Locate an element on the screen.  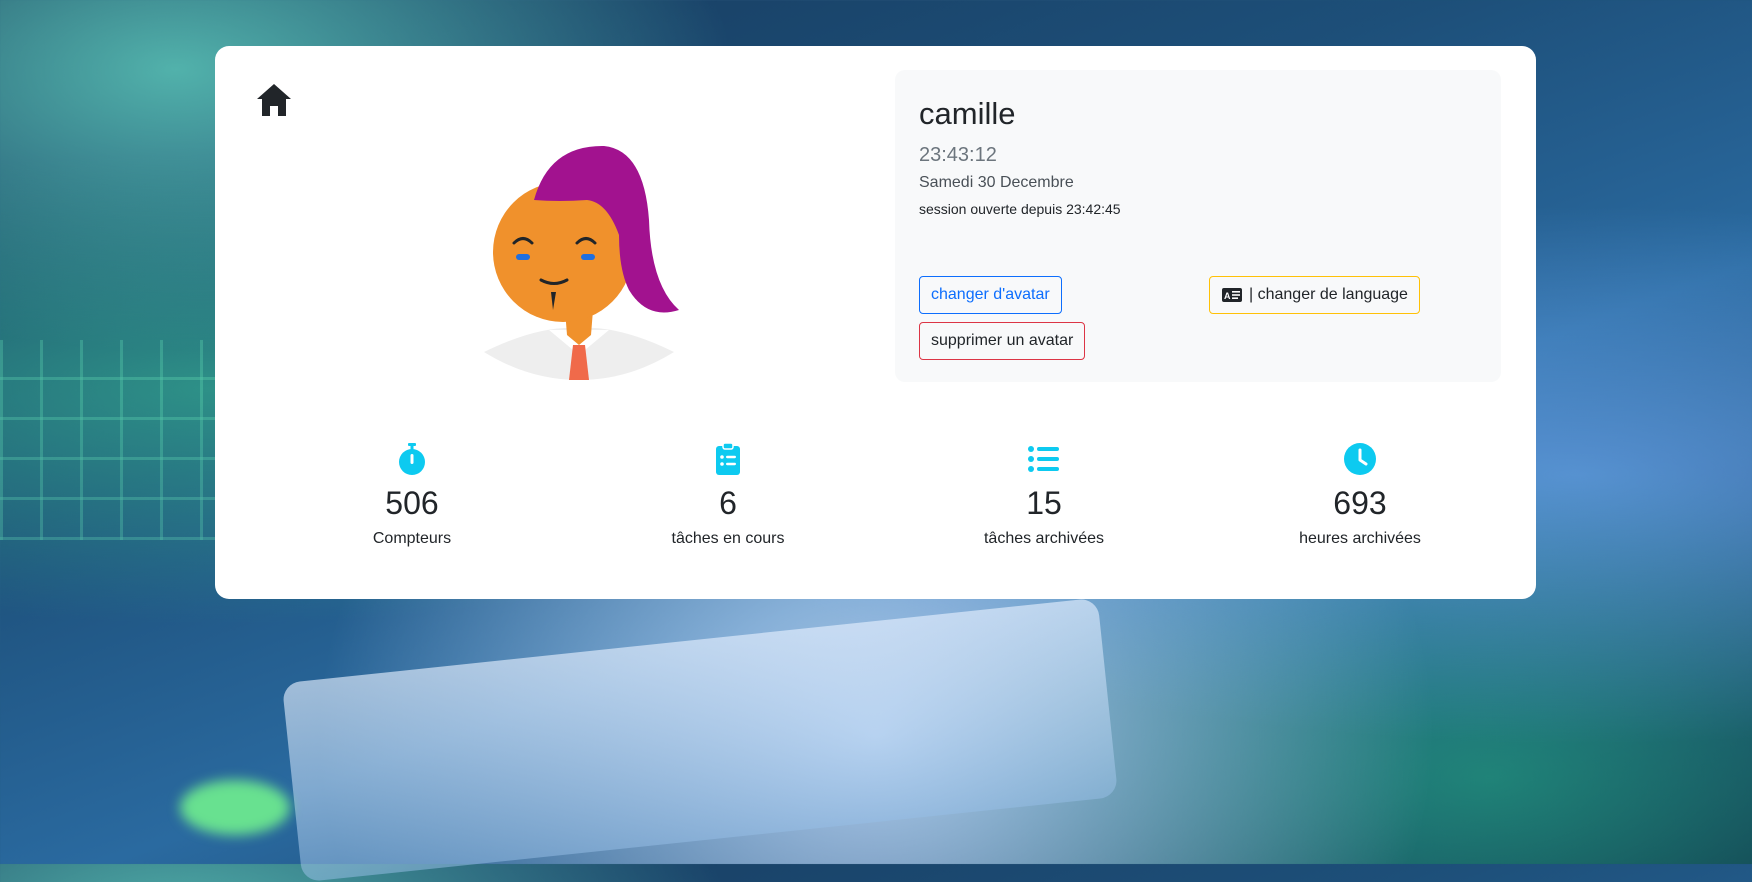
stat-label: tâches archivées is located at coordinates (1044, 538).